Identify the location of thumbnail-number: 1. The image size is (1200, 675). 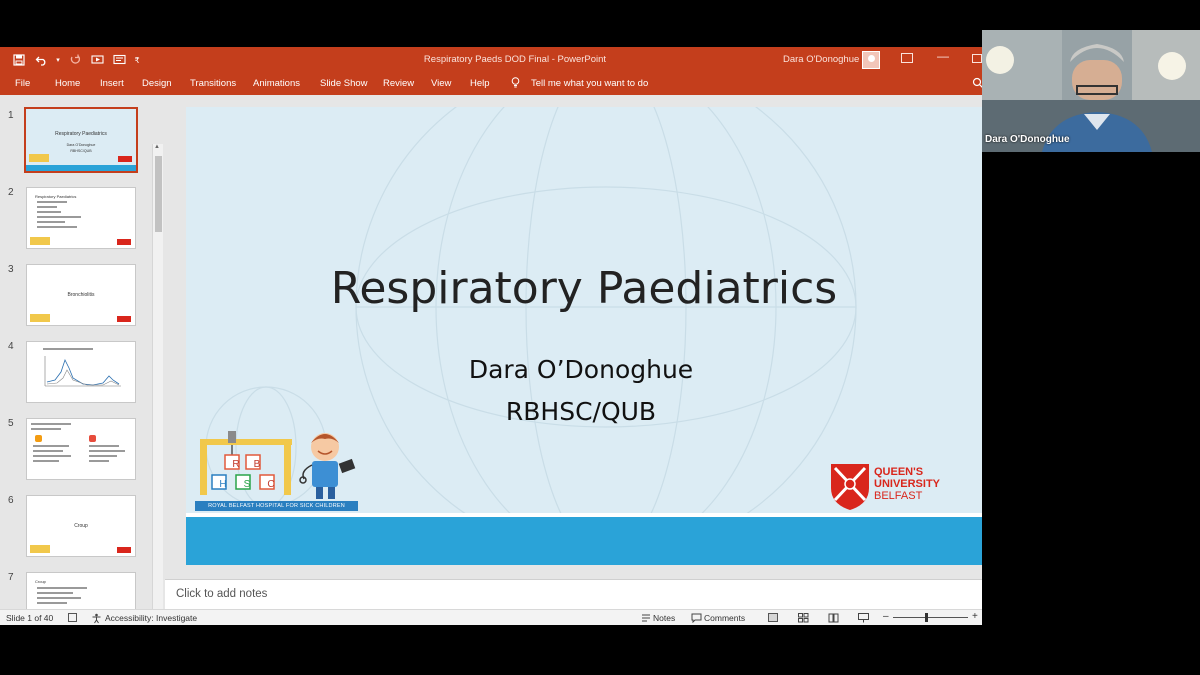
(11, 115).